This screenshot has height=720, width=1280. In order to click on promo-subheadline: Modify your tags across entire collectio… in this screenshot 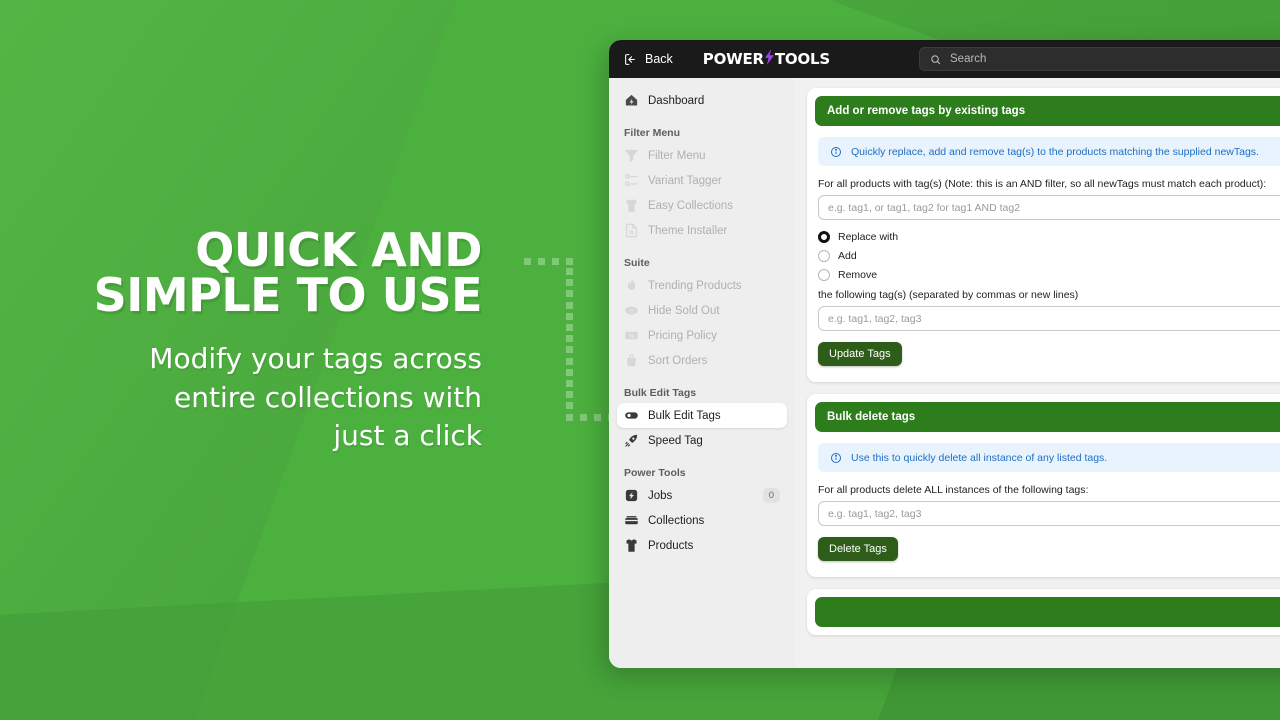, I will do `click(243, 398)`.